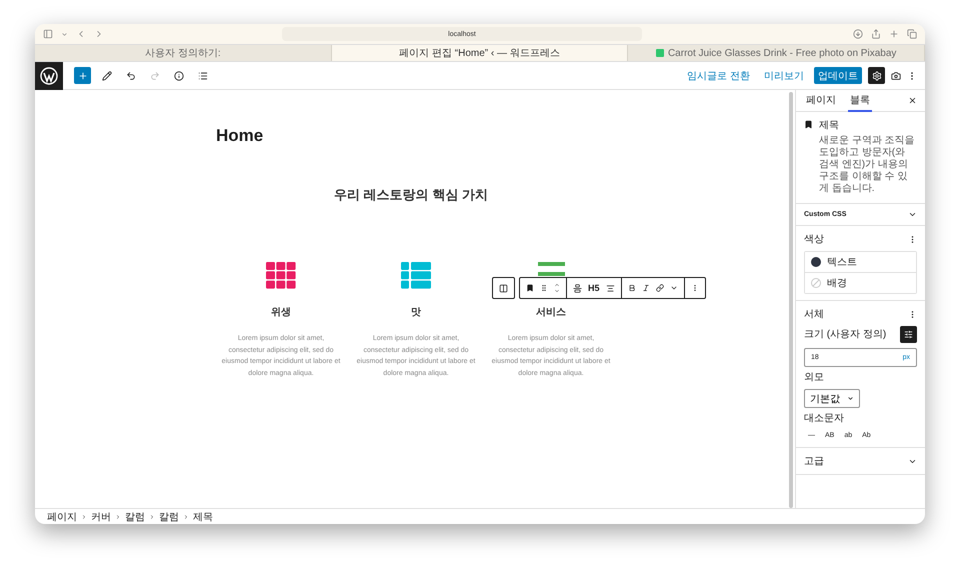 The width and height of the screenshot is (960, 571). What do you see at coordinates (814, 378) in the screenshot?
I see `field-label: 외모` at bounding box center [814, 378].